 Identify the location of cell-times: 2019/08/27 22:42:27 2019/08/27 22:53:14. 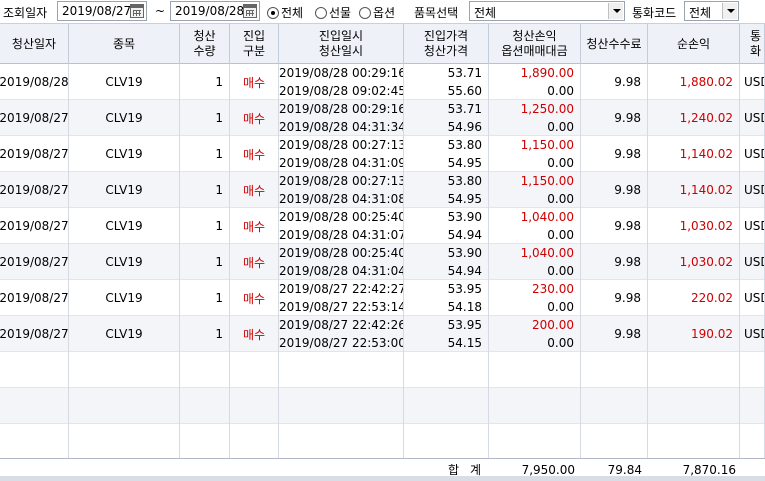
(341, 298).